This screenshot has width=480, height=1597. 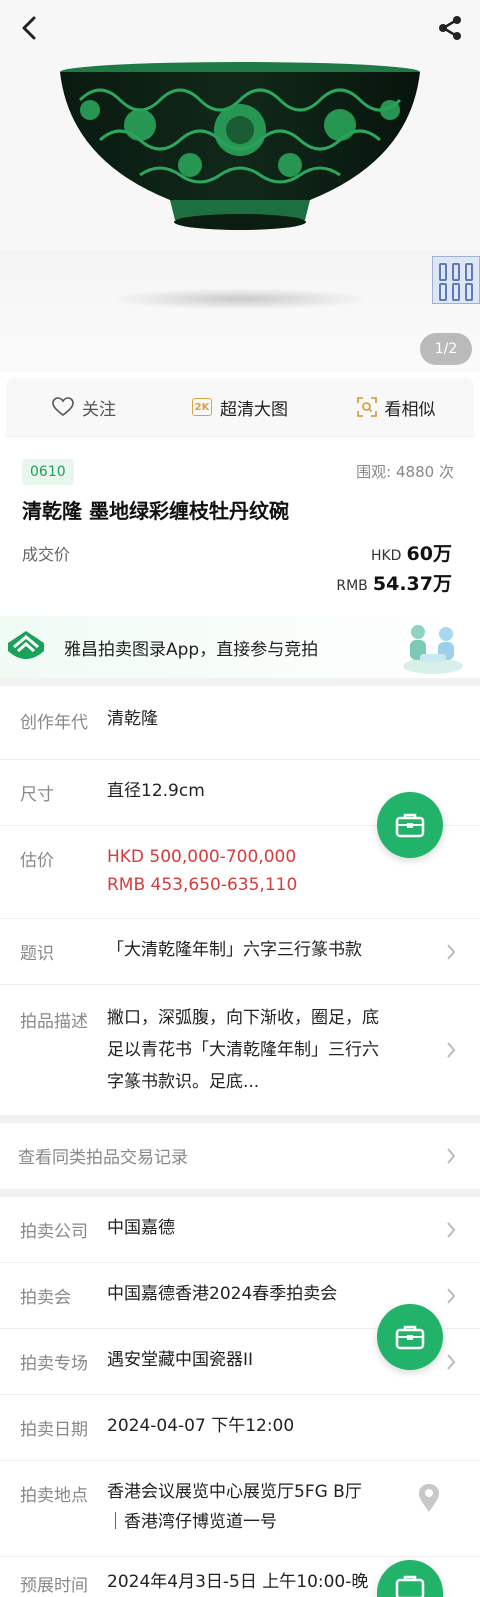 I want to click on lot-number-badge: 0610, so click(x=48, y=472).